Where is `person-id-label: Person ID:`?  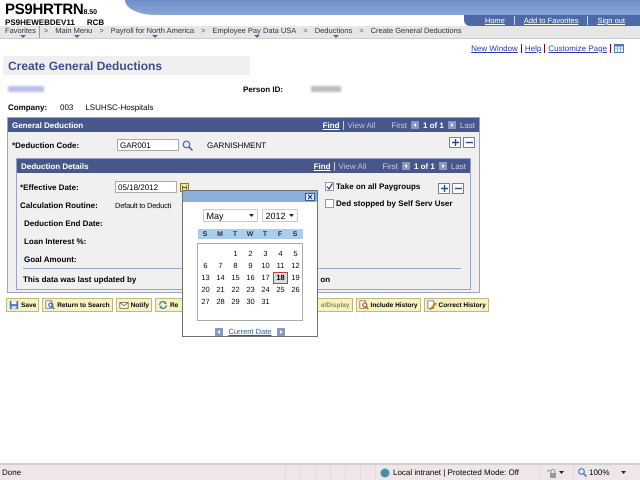
person-id-label: Person ID: is located at coordinates (263, 89).